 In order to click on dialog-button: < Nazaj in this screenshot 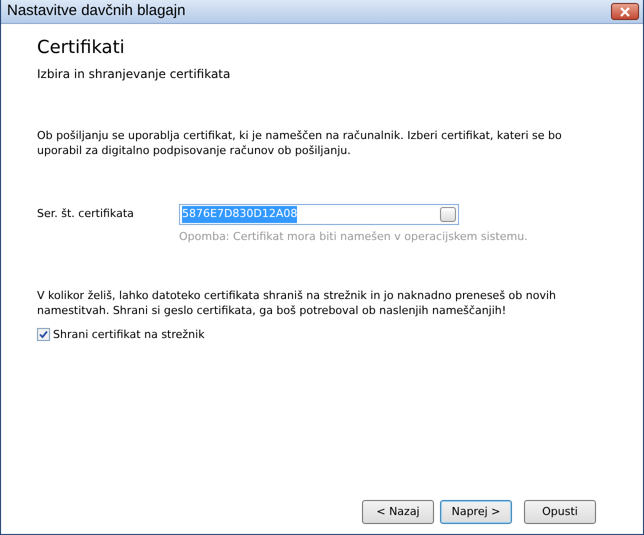, I will do `click(398, 512)`.